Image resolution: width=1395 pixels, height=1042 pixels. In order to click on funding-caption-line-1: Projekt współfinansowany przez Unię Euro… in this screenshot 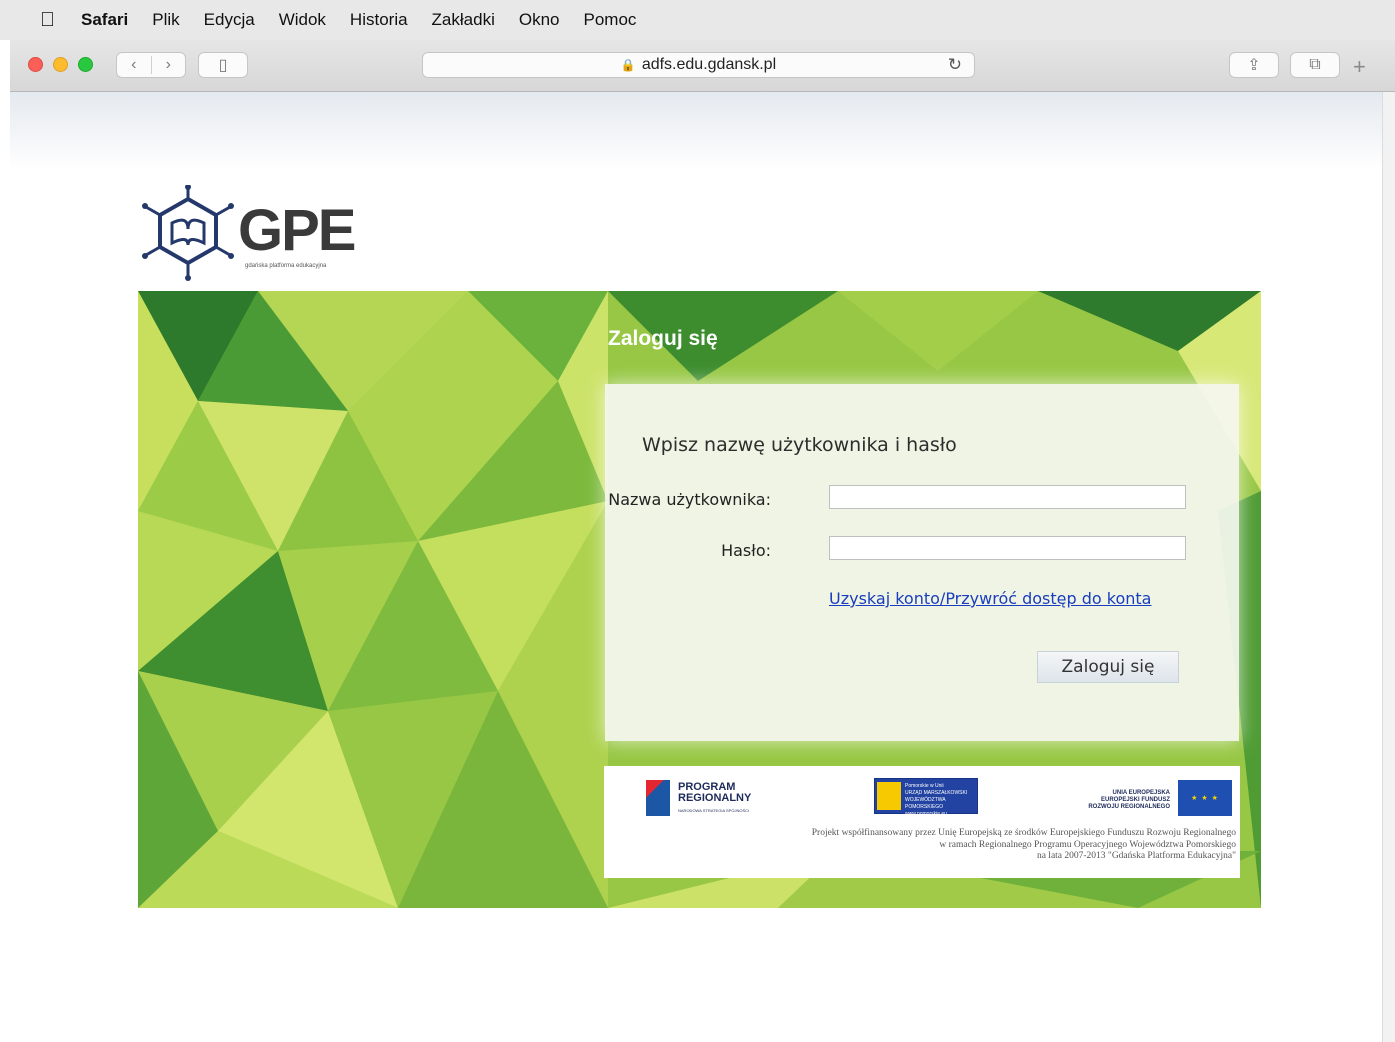, I will do `click(1023, 833)`.